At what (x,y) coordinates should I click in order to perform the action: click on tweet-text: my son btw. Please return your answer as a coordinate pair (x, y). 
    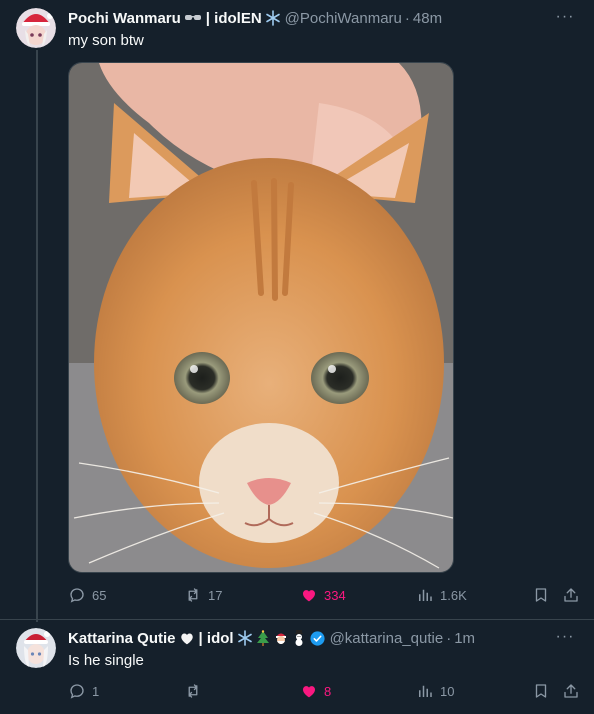
    Looking at the image, I should click on (106, 40).